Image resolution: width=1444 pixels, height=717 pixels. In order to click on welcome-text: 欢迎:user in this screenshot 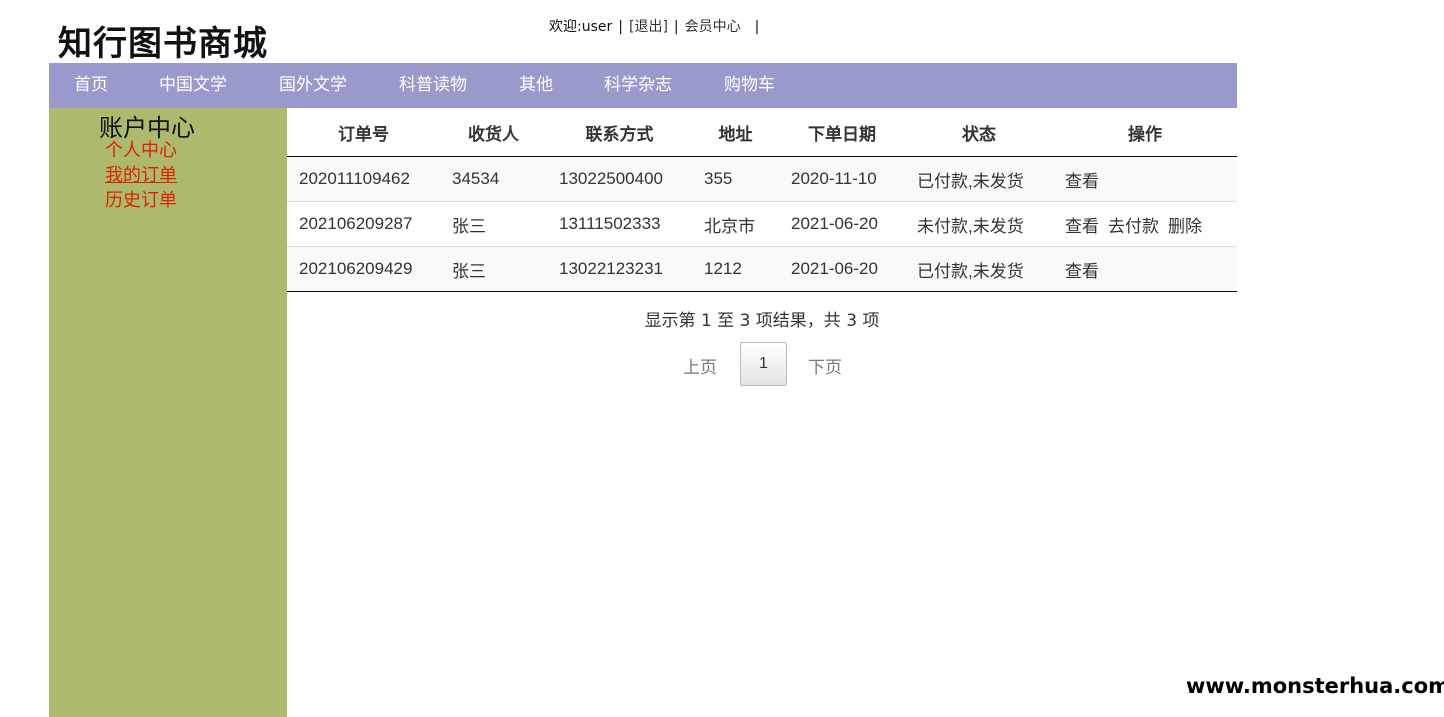, I will do `click(581, 27)`.